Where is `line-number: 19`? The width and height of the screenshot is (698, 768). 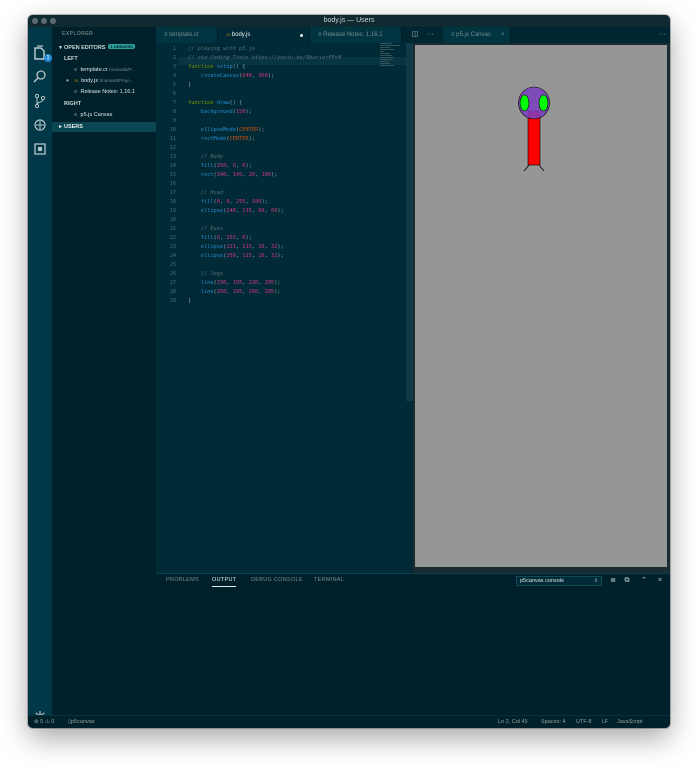
line-number: 19 is located at coordinates (172, 211).